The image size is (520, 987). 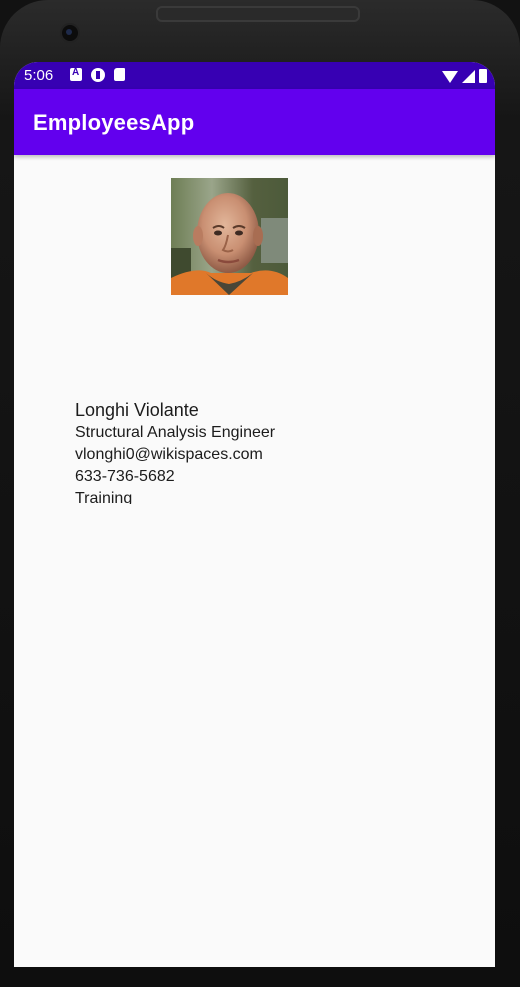 I want to click on employee-phone: 633-736-5682, so click(x=125, y=476).